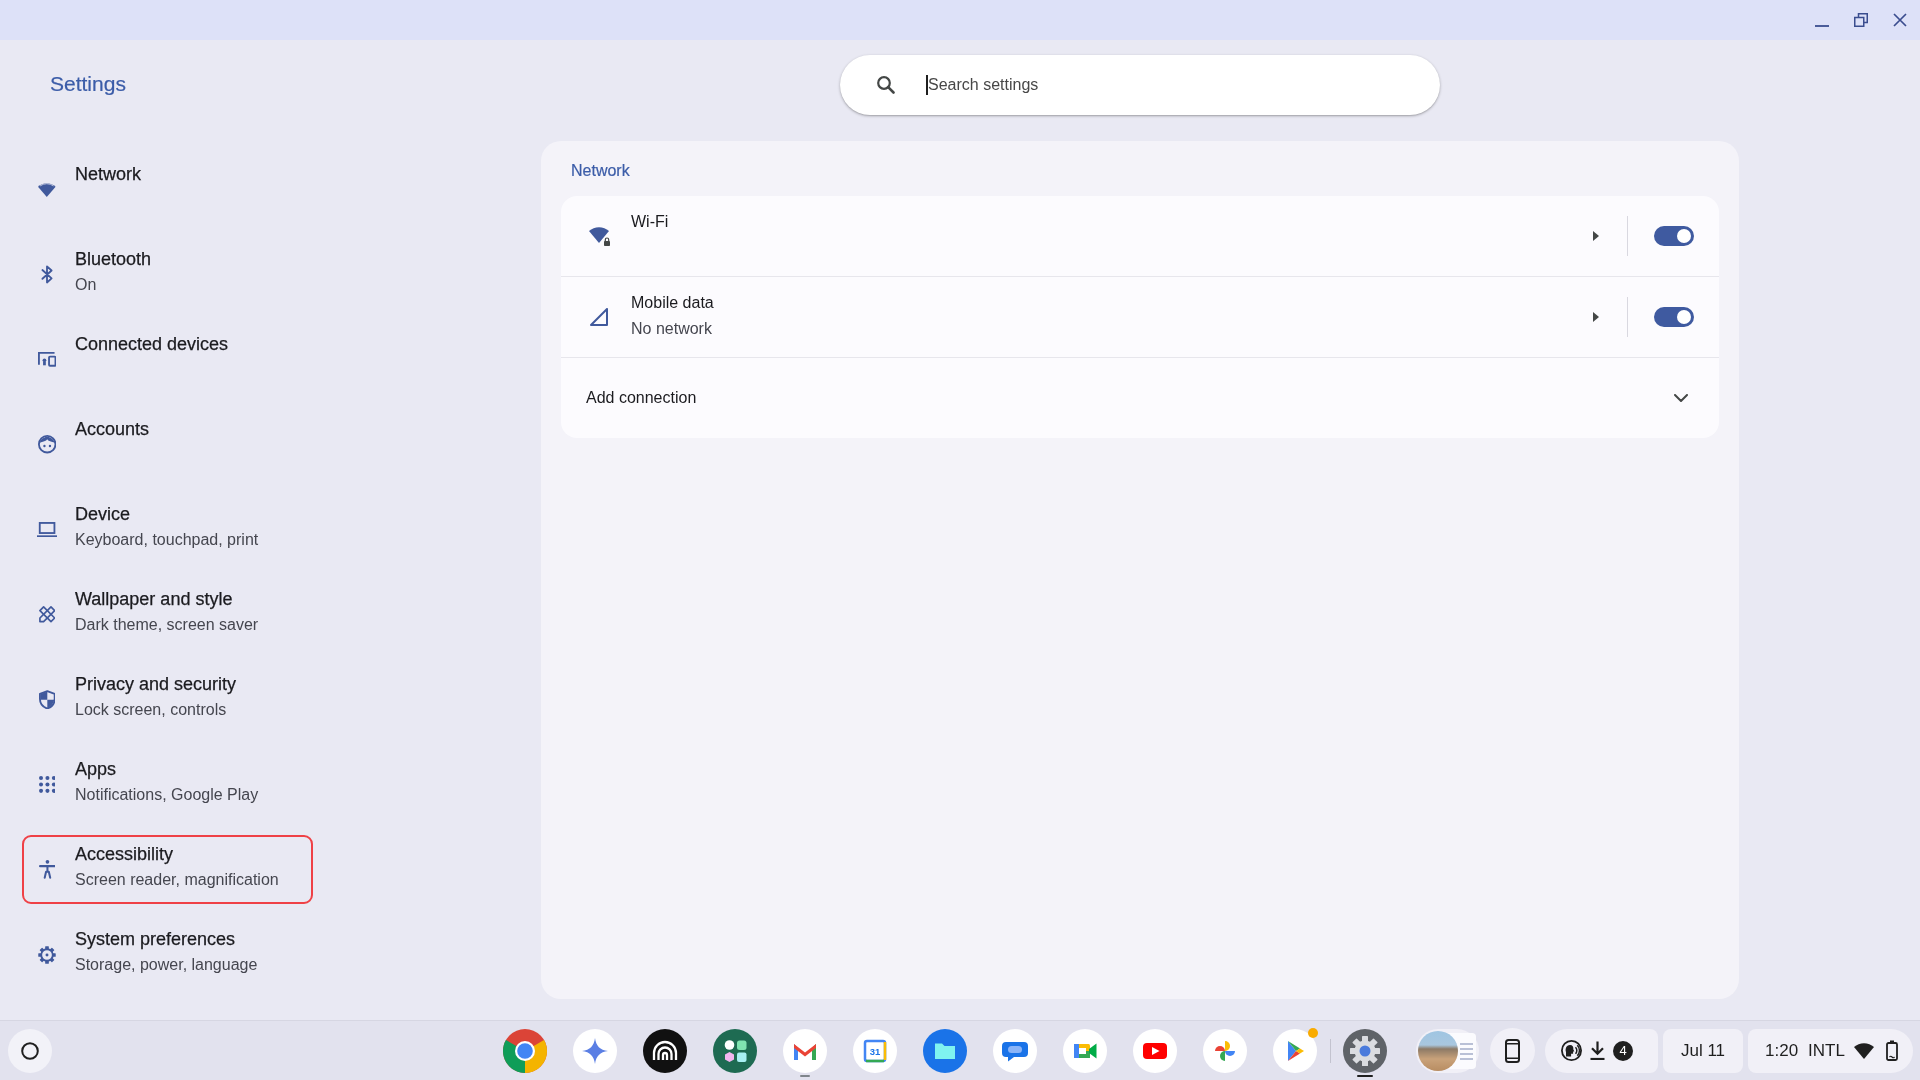 The height and width of the screenshot is (1080, 1920). What do you see at coordinates (167, 529) in the screenshot?
I see `sidebar-item: Device Keyboard, touchpad, print` at bounding box center [167, 529].